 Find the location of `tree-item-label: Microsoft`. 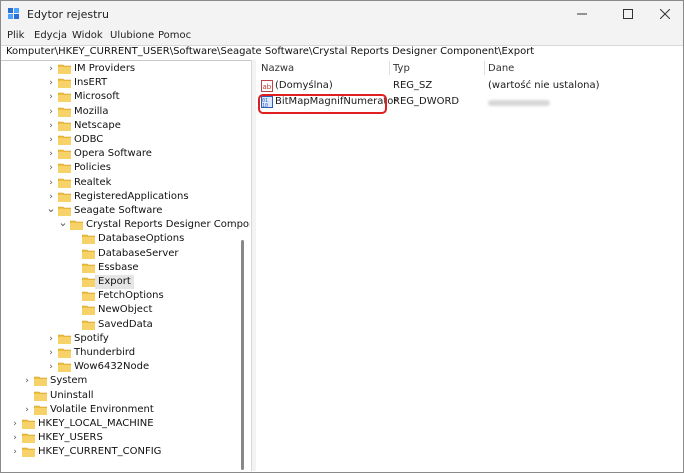

tree-item-label: Microsoft is located at coordinates (97, 97).